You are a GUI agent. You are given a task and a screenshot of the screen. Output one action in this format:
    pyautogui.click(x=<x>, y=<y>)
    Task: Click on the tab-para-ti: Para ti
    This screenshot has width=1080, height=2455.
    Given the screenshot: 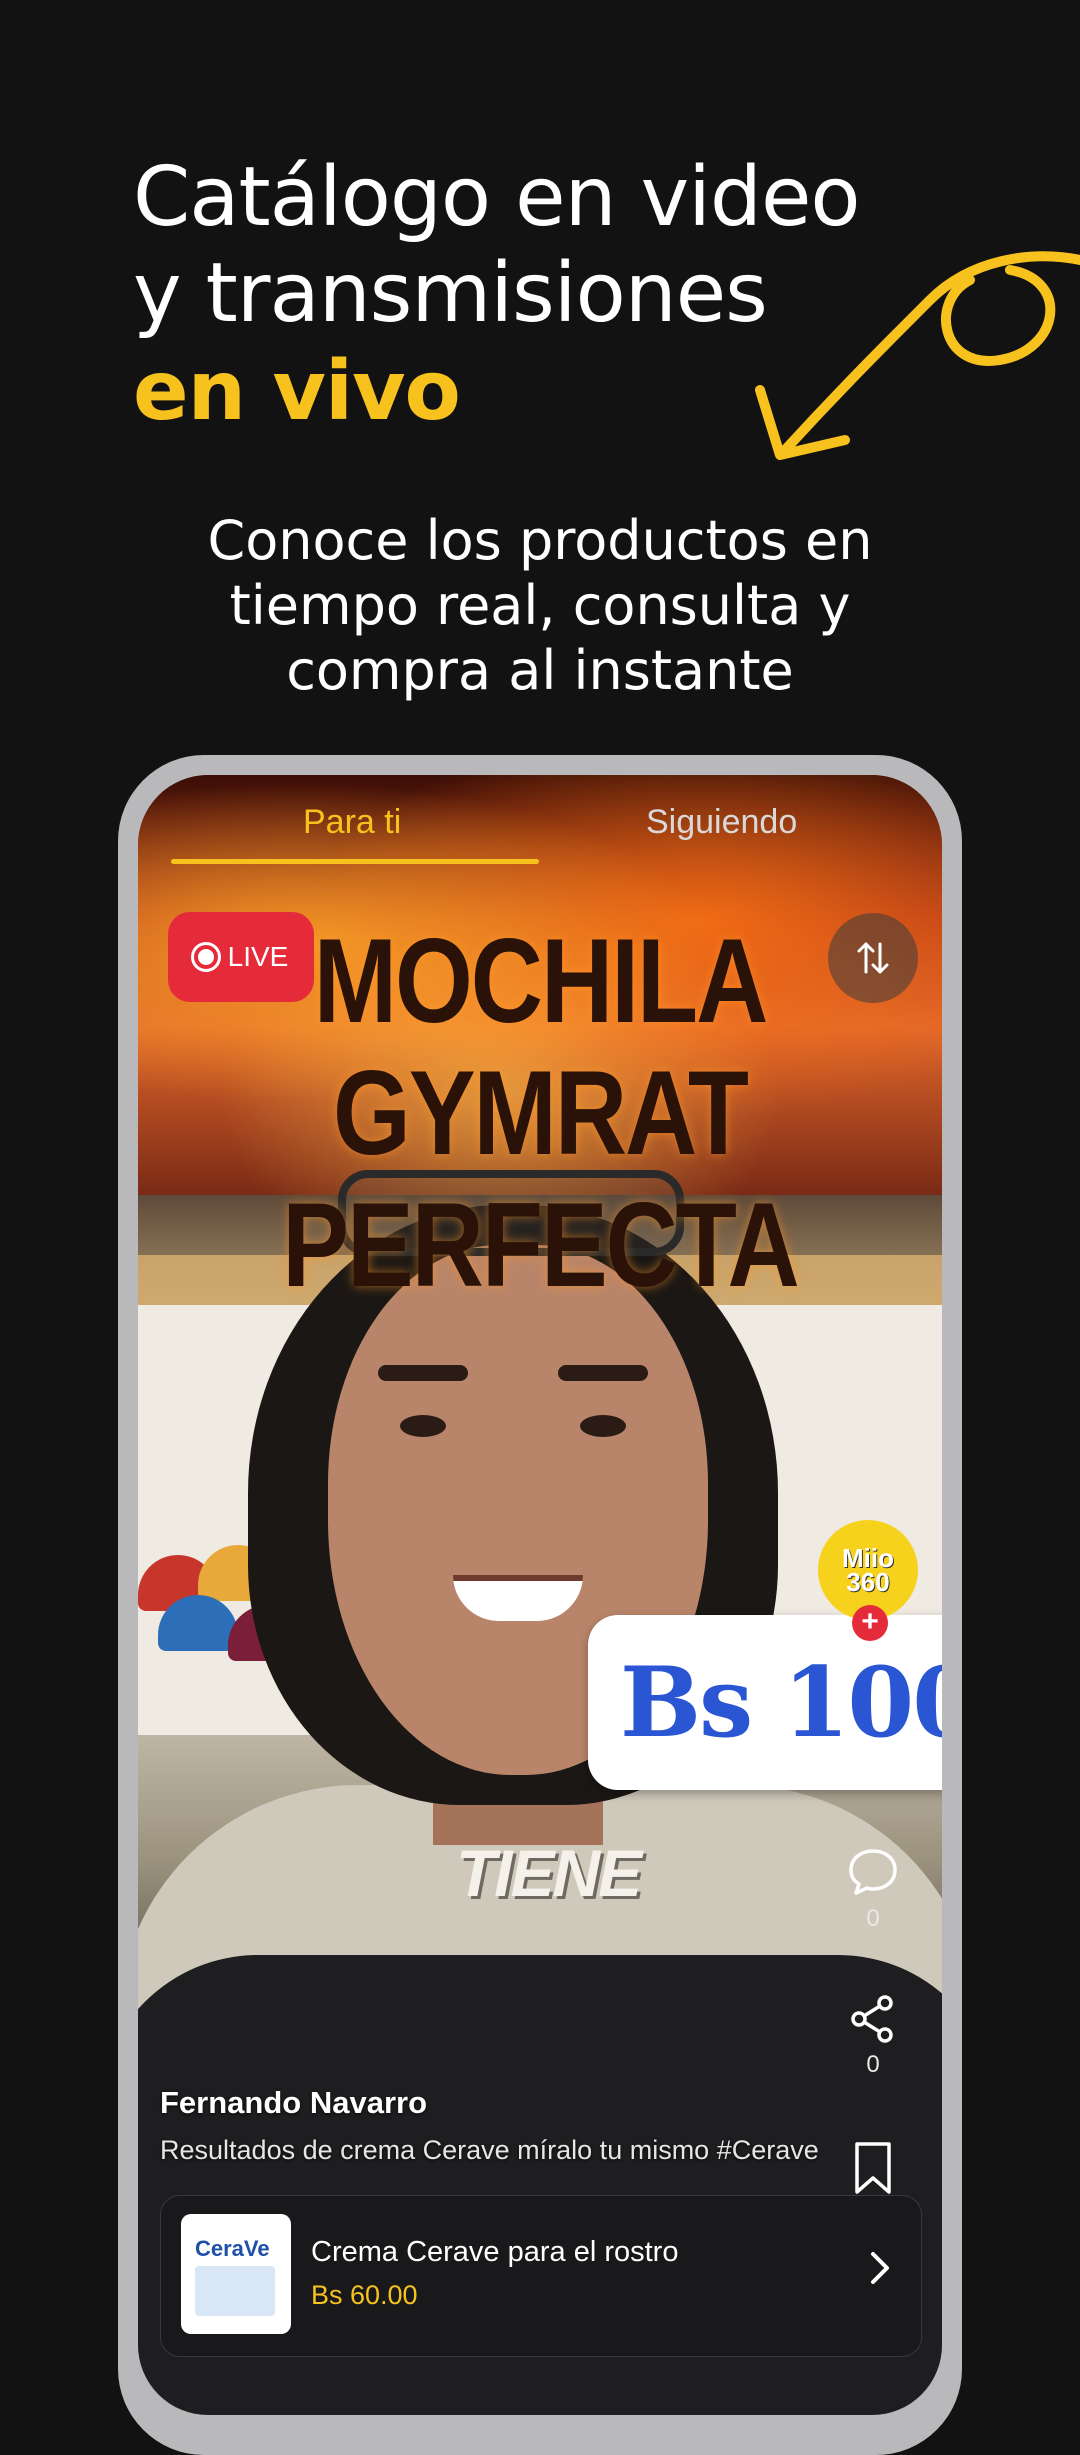 What is the action you would take?
    pyautogui.click(x=352, y=822)
    